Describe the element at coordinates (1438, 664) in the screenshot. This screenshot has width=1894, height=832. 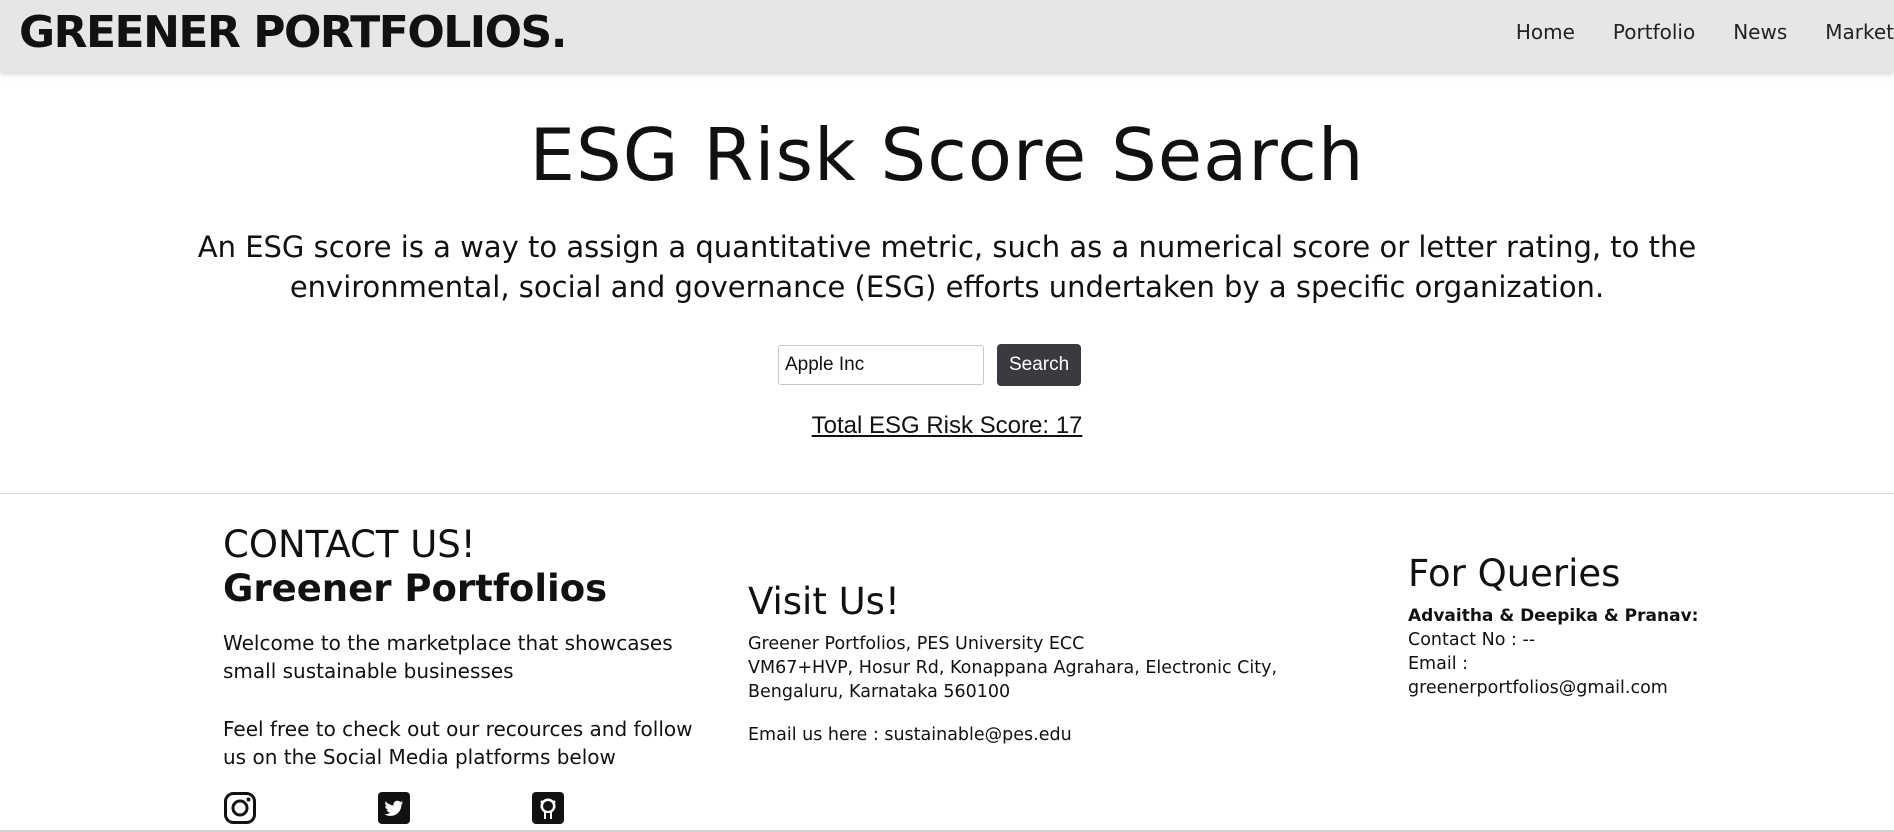
I see `queries-email-label: Email :` at that location.